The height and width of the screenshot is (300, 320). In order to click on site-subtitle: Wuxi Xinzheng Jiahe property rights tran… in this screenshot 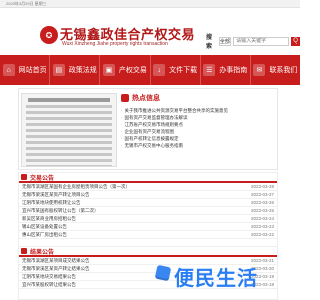, I will do `click(115, 44)`.